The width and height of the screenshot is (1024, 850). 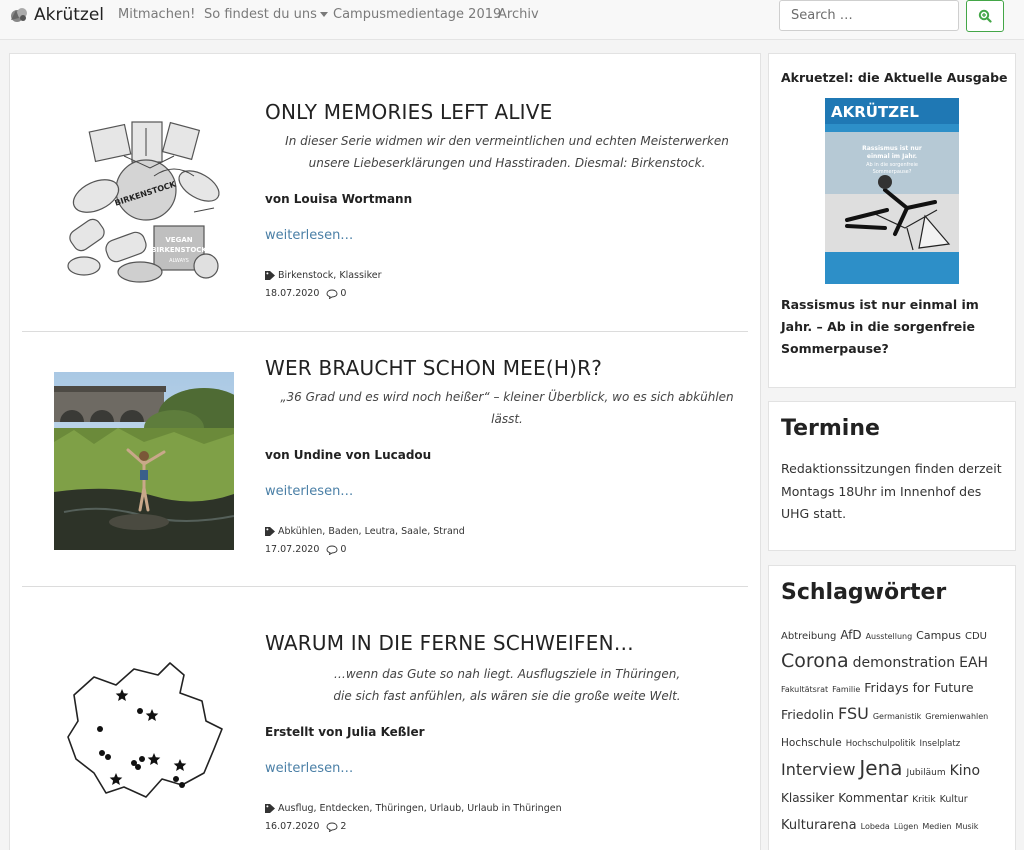 I want to click on tag-cloud-link: Kulturarena, so click(x=819, y=826).